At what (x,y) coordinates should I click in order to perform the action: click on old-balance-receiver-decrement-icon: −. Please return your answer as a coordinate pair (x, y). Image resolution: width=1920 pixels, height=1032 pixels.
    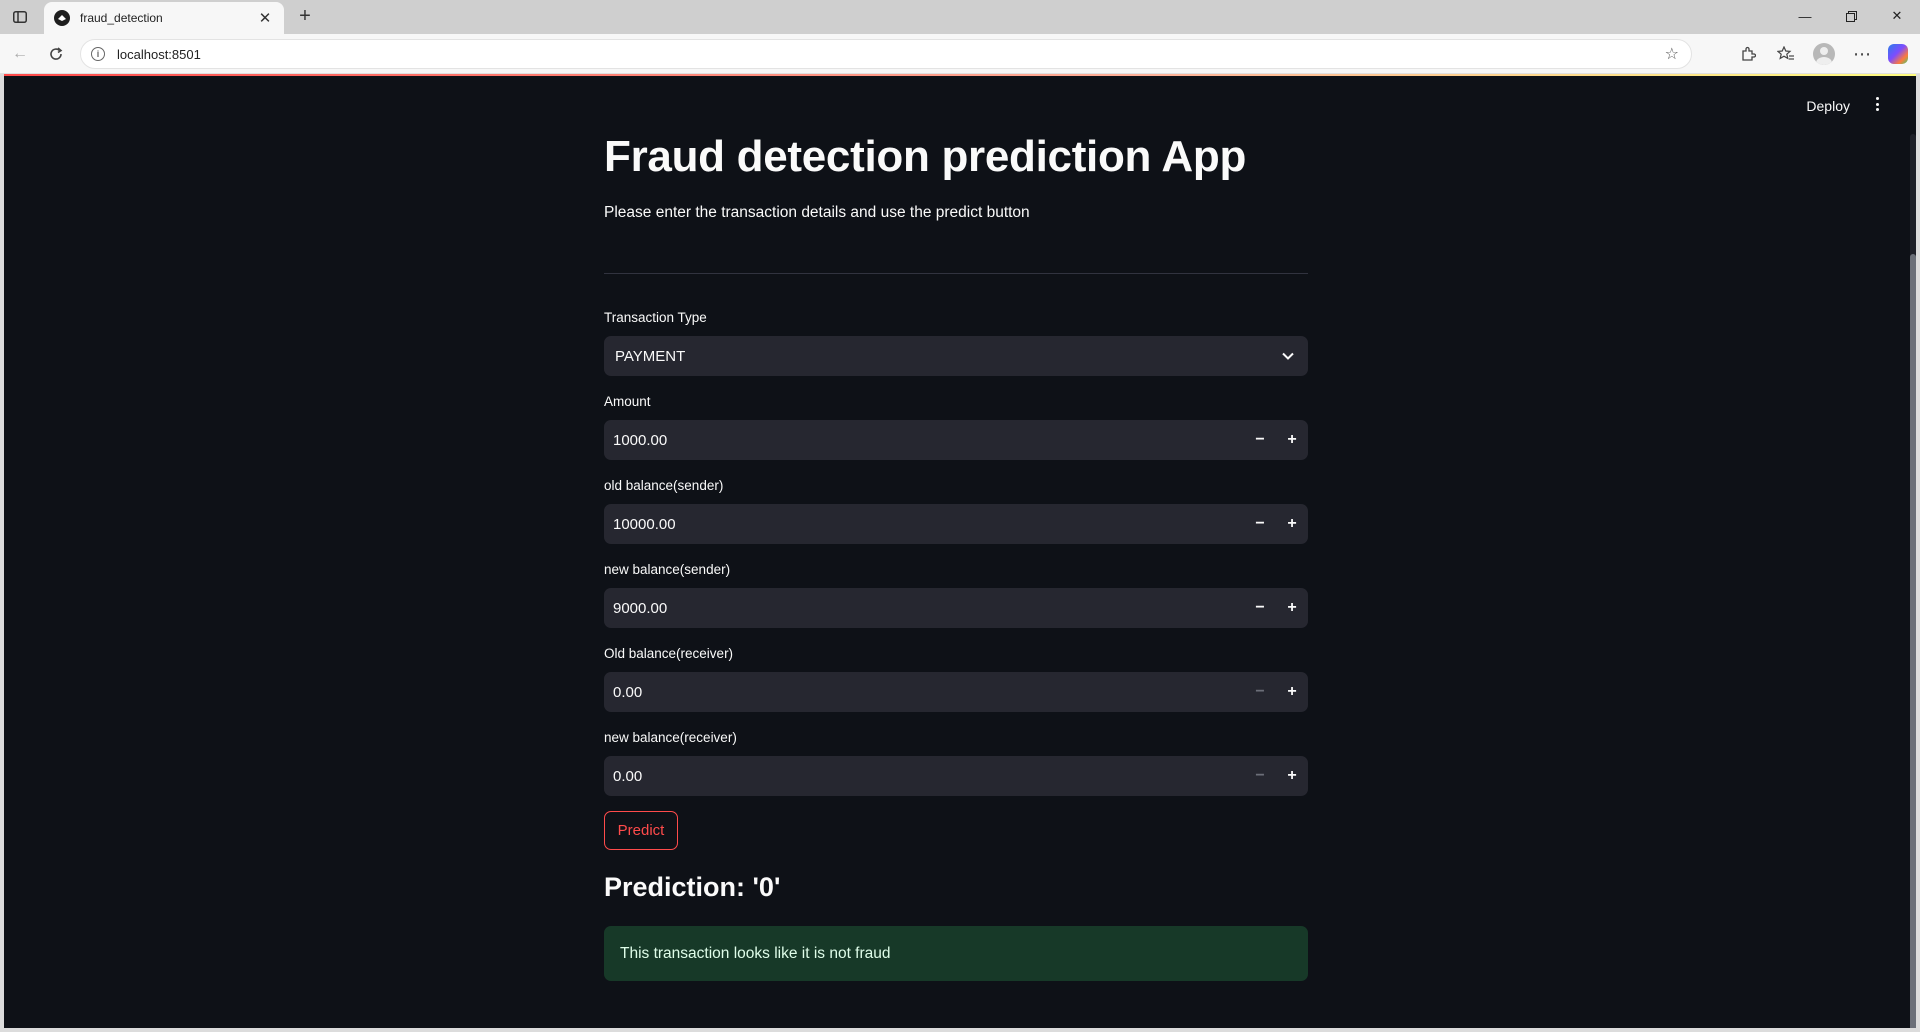
    Looking at the image, I should click on (1260, 692).